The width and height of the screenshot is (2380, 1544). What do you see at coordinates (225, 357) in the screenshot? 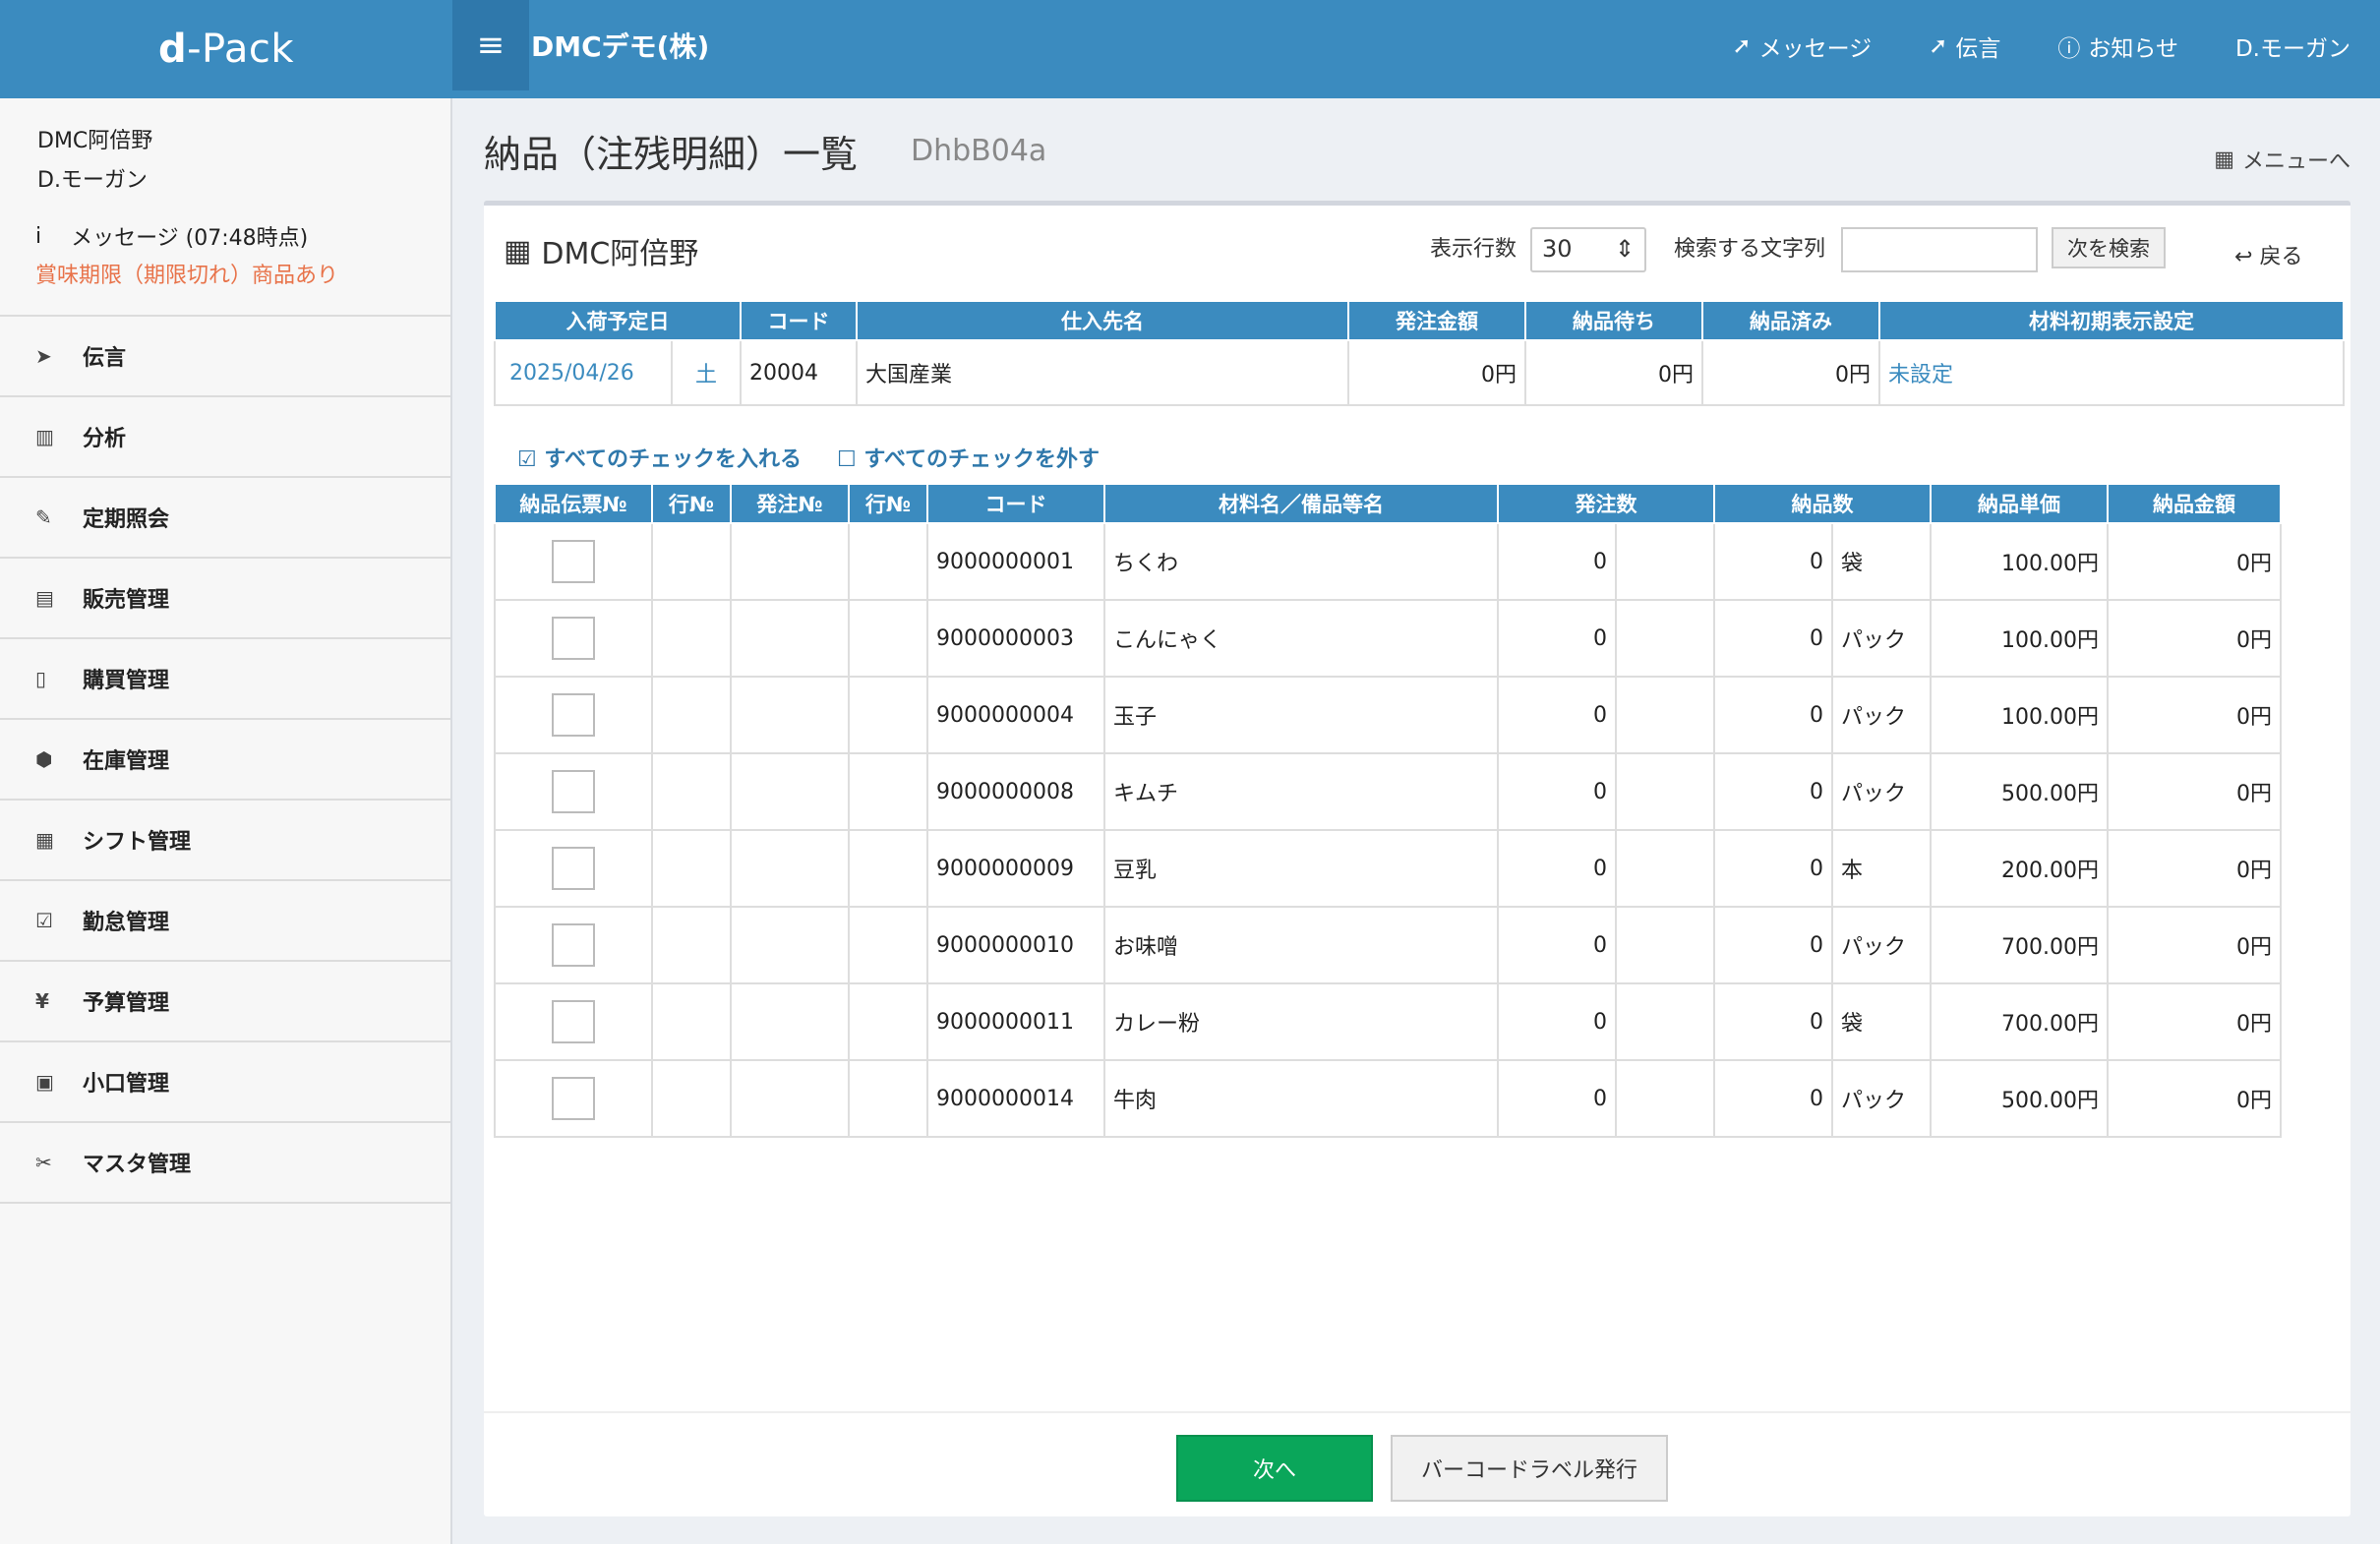
I see `sidebar-item-dengon: ➤ 伝言` at bounding box center [225, 357].